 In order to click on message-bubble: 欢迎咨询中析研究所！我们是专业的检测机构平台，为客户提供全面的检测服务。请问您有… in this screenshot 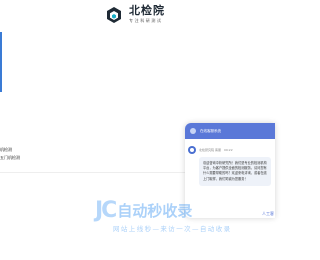, I will do `click(235, 171)`.